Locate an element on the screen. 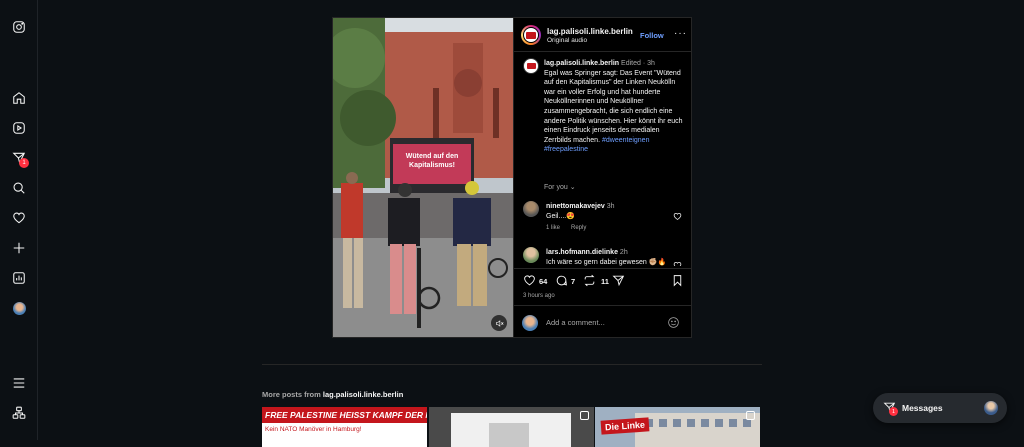 This screenshot has height=447, width=1024. menu-icon is located at coordinates (19, 383).